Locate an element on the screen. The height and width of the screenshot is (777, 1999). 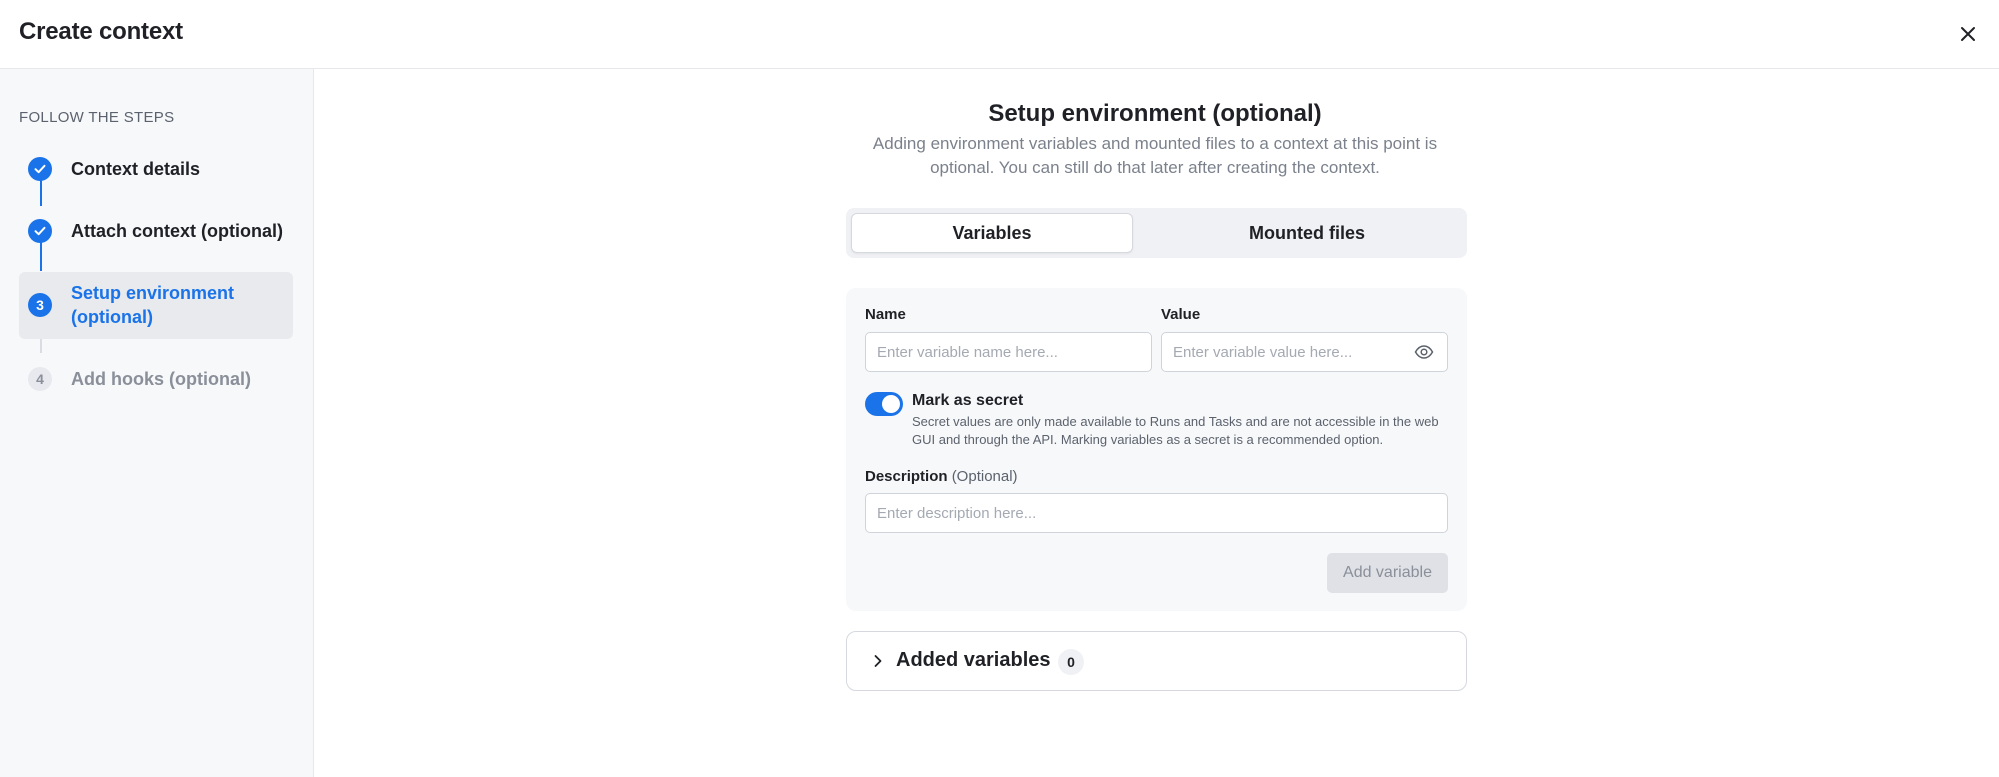
toggle-visibility-button is located at coordinates (1424, 352).